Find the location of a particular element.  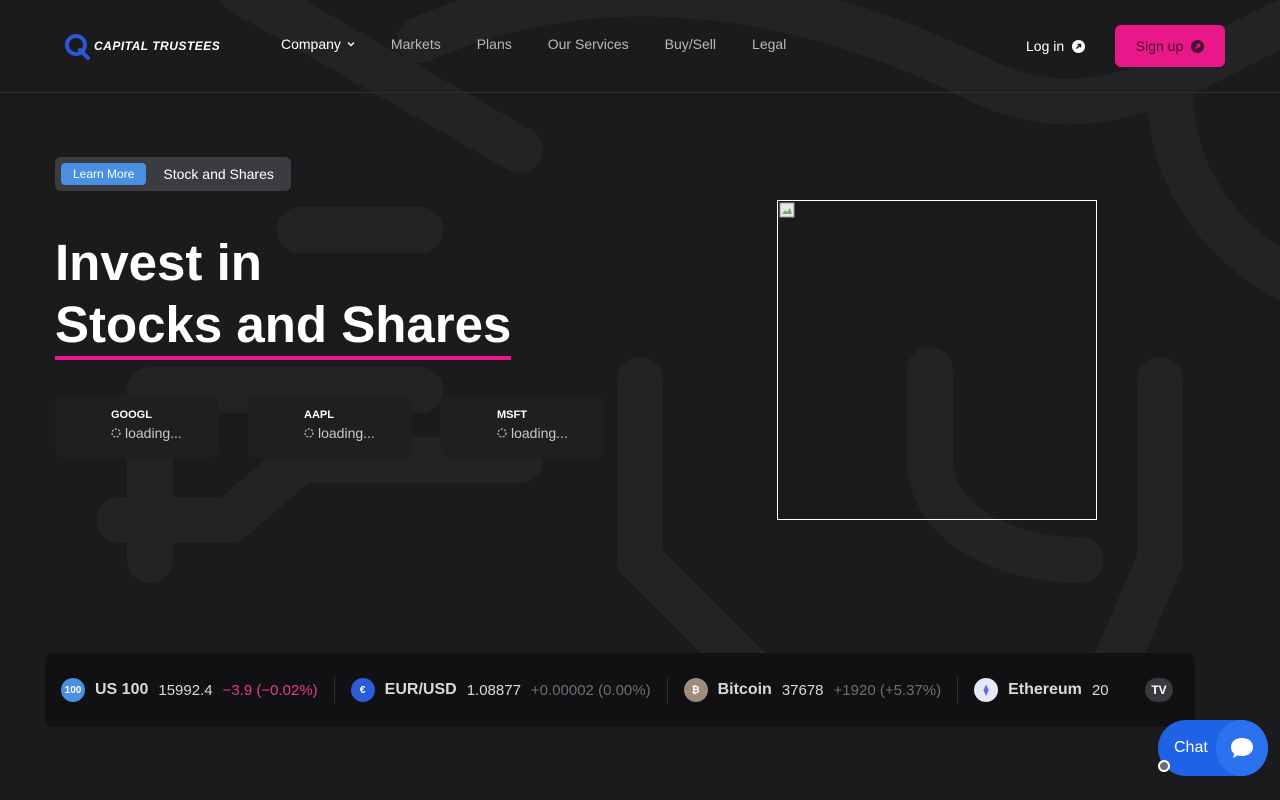

ticker-item-us100: 100 US 100 15992.4 −3.9 (−0.02%) is located at coordinates (190, 690).